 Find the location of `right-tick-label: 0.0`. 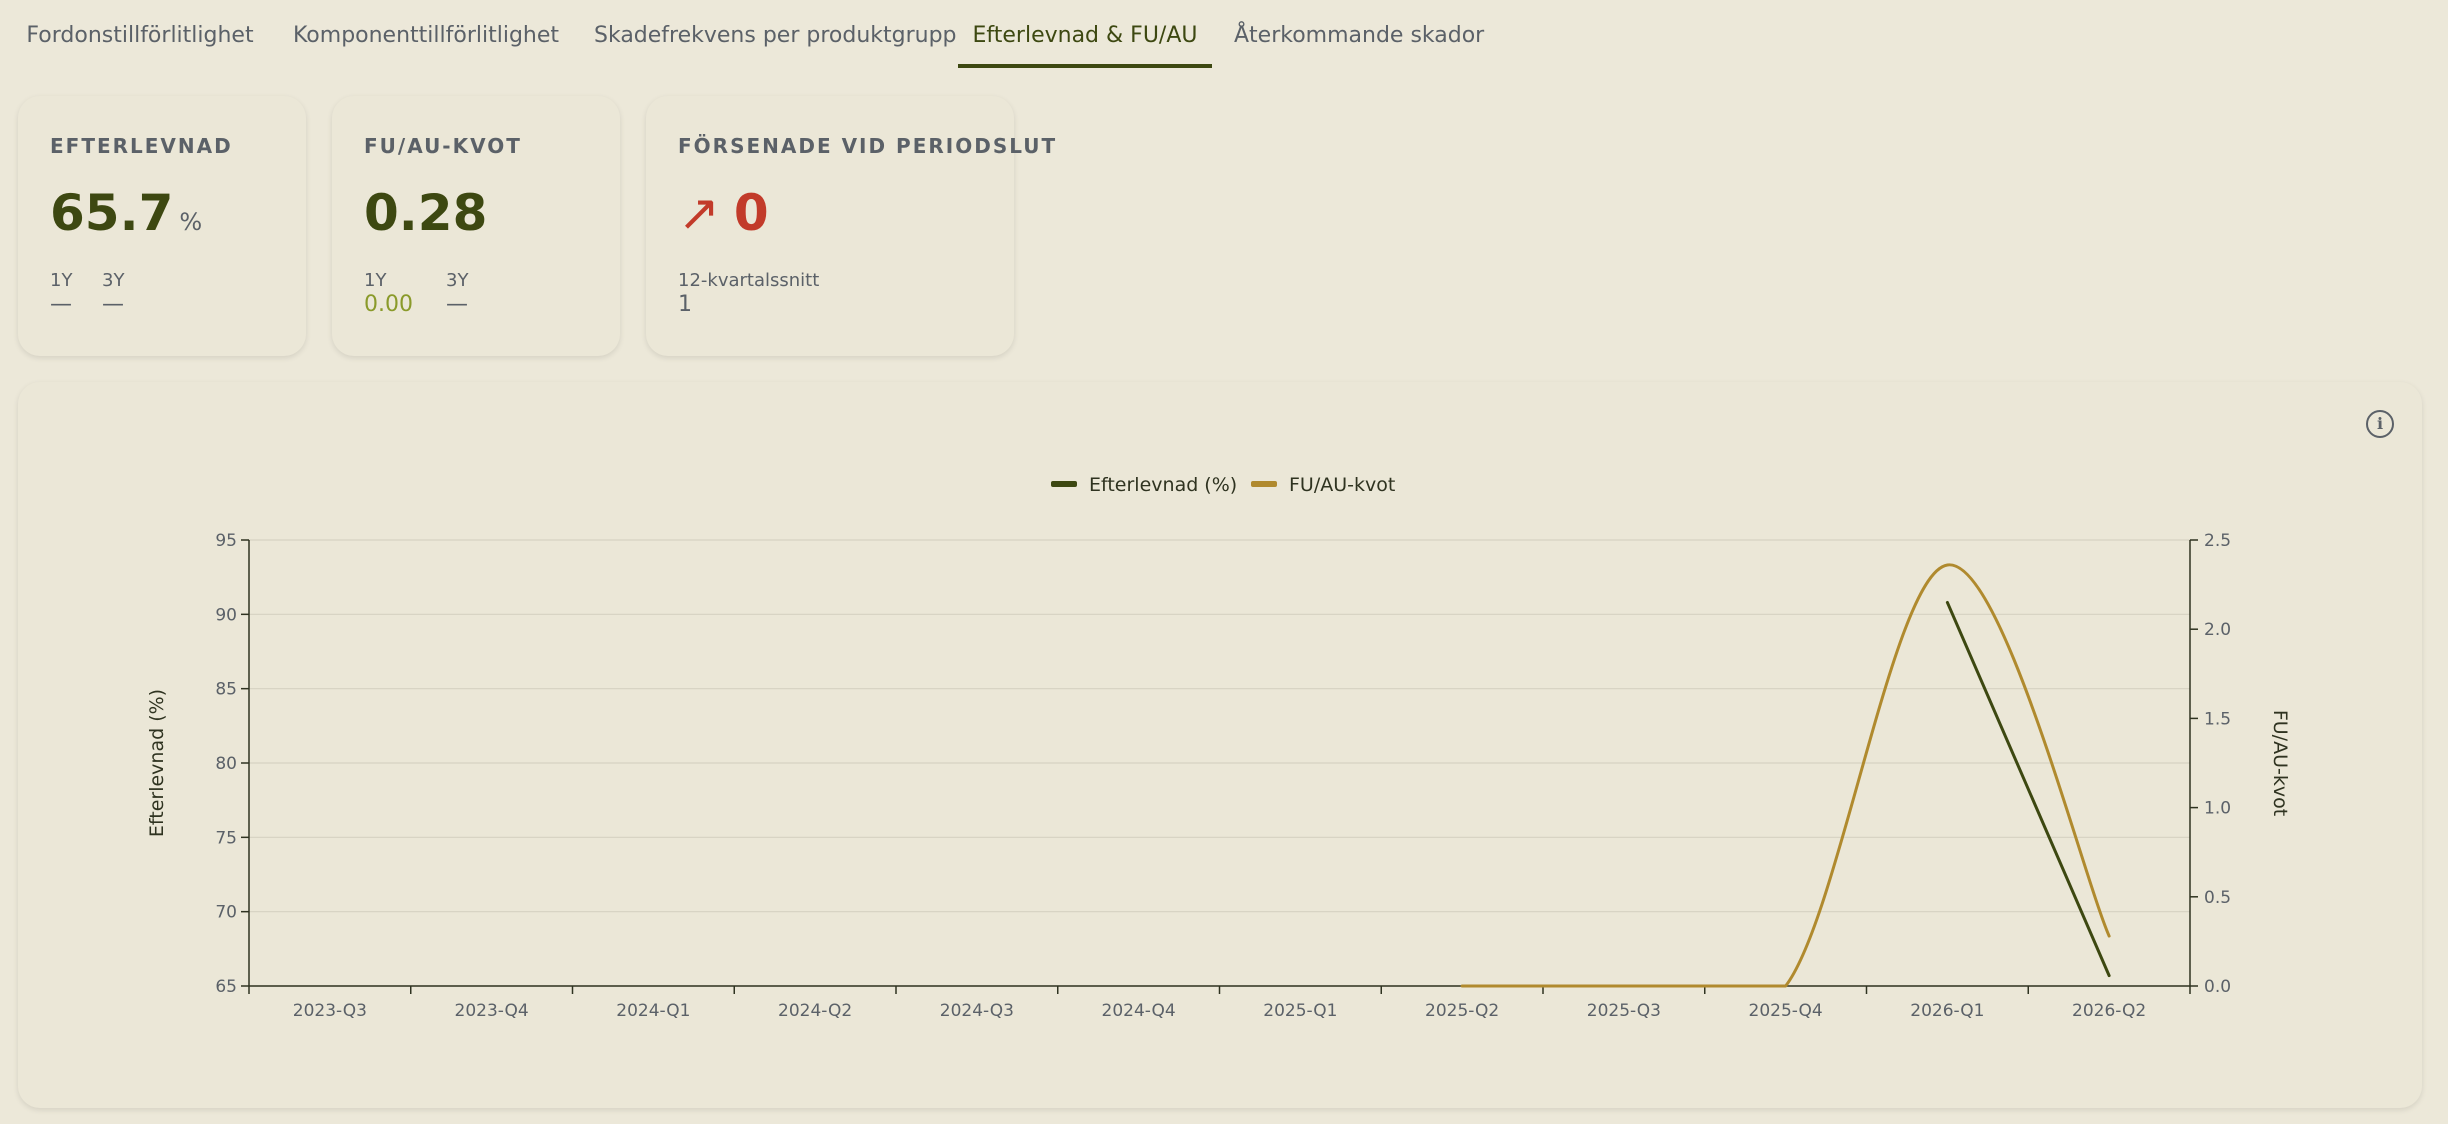

right-tick-label: 0.0 is located at coordinates (2217, 987).